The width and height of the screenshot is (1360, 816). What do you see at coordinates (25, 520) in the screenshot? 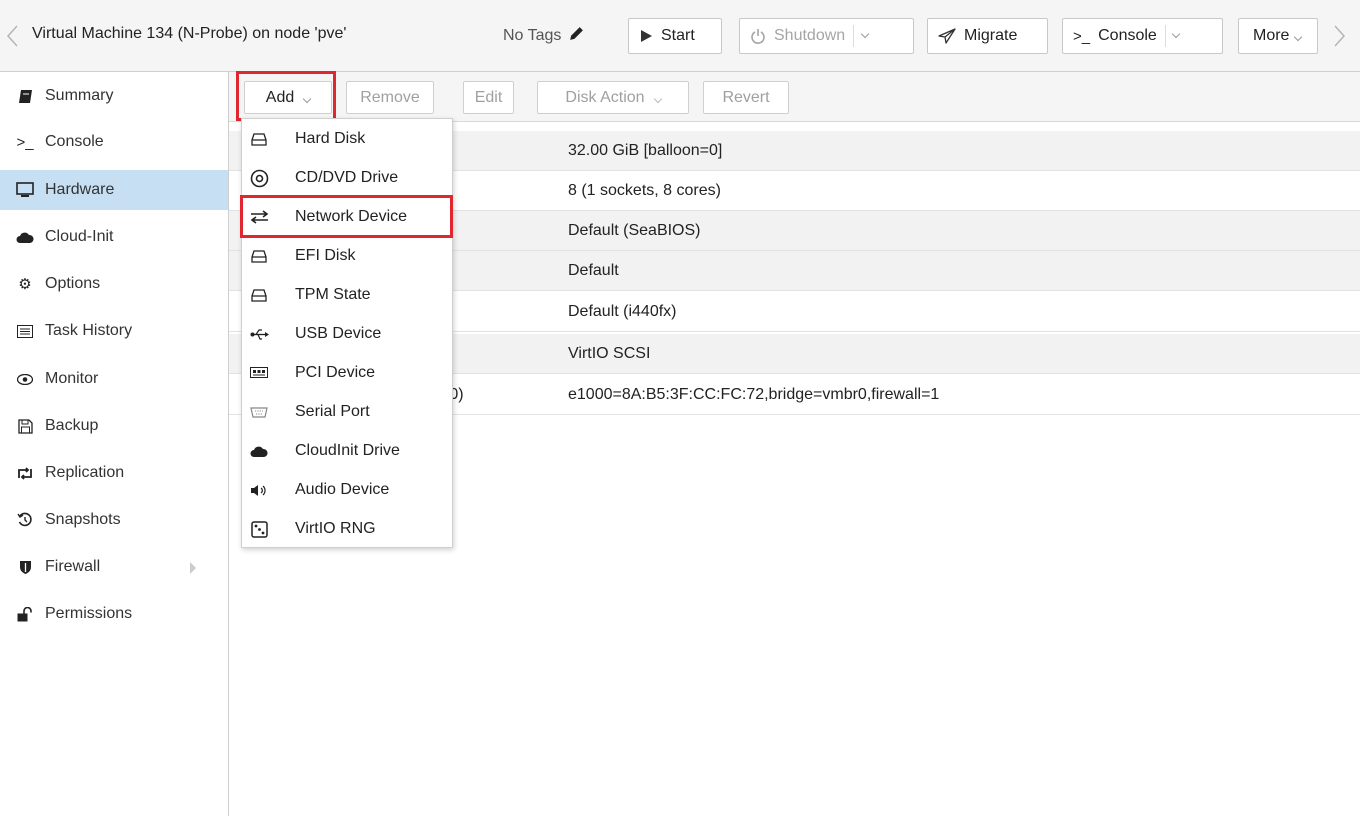
I see `history-icon` at bounding box center [25, 520].